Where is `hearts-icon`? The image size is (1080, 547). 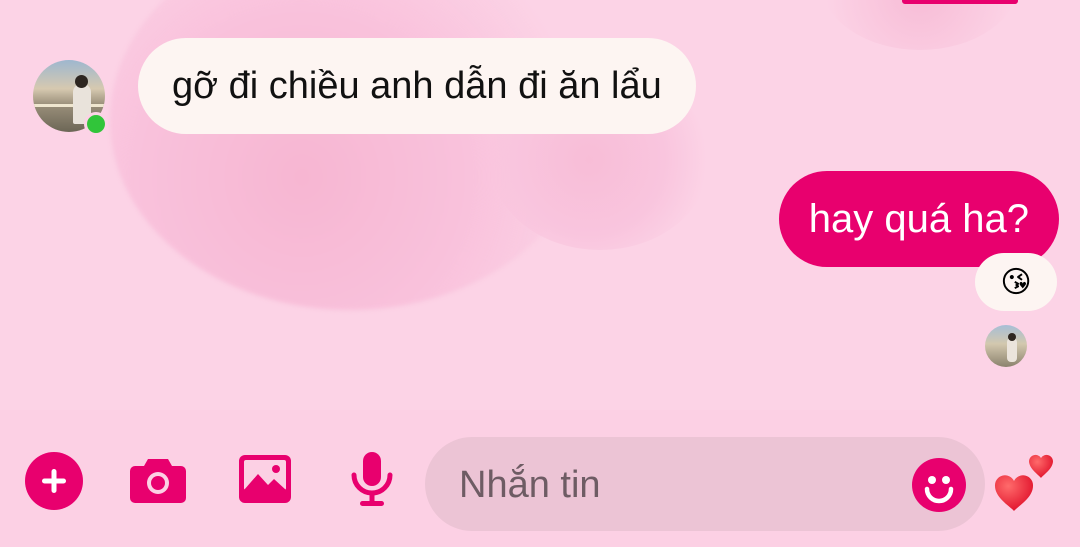 hearts-icon is located at coordinates (1023, 482).